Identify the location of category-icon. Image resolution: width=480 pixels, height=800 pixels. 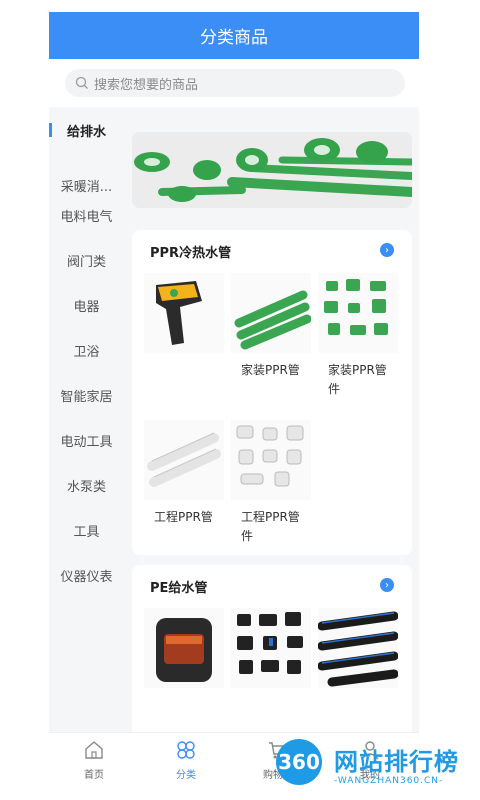
(186, 750).